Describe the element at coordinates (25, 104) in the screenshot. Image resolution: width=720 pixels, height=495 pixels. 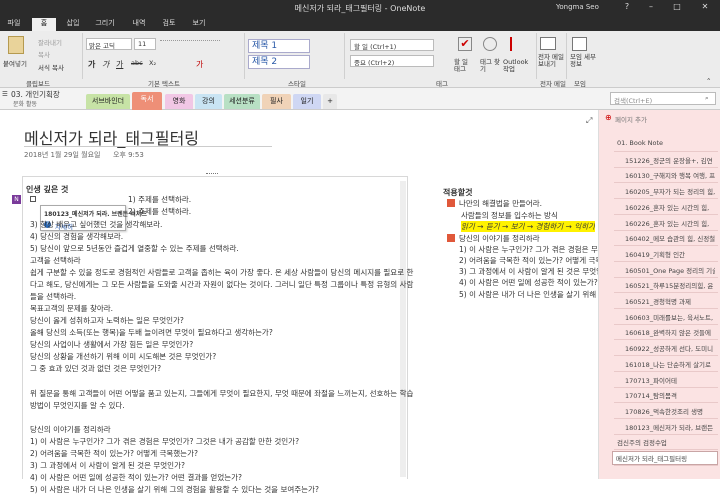
I see `notebook-subtitle: 문화 활동` at that location.